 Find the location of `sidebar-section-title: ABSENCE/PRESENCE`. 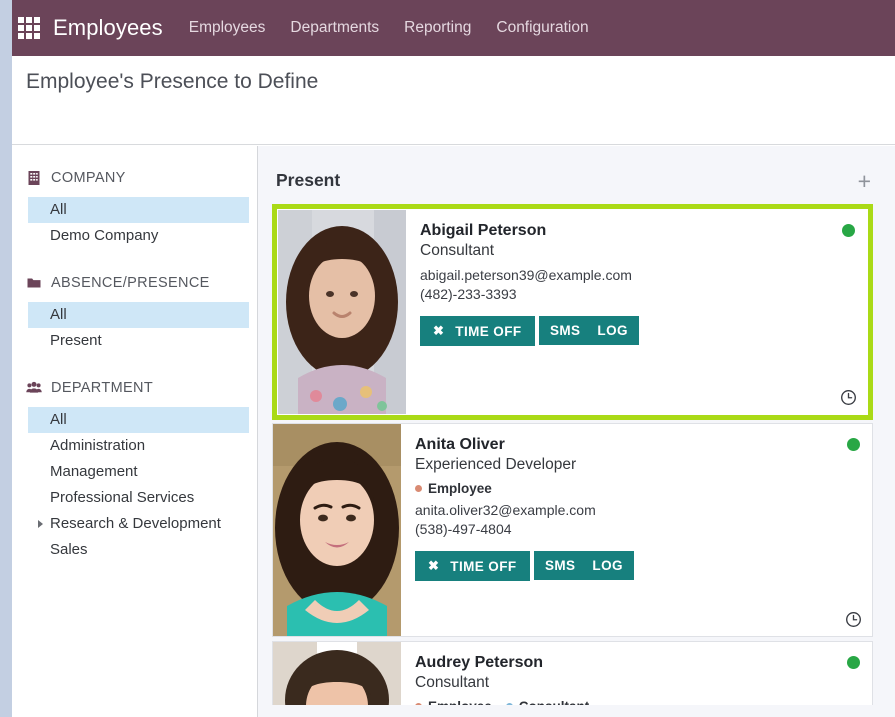

sidebar-section-title: ABSENCE/PRESENCE is located at coordinates (130, 283).